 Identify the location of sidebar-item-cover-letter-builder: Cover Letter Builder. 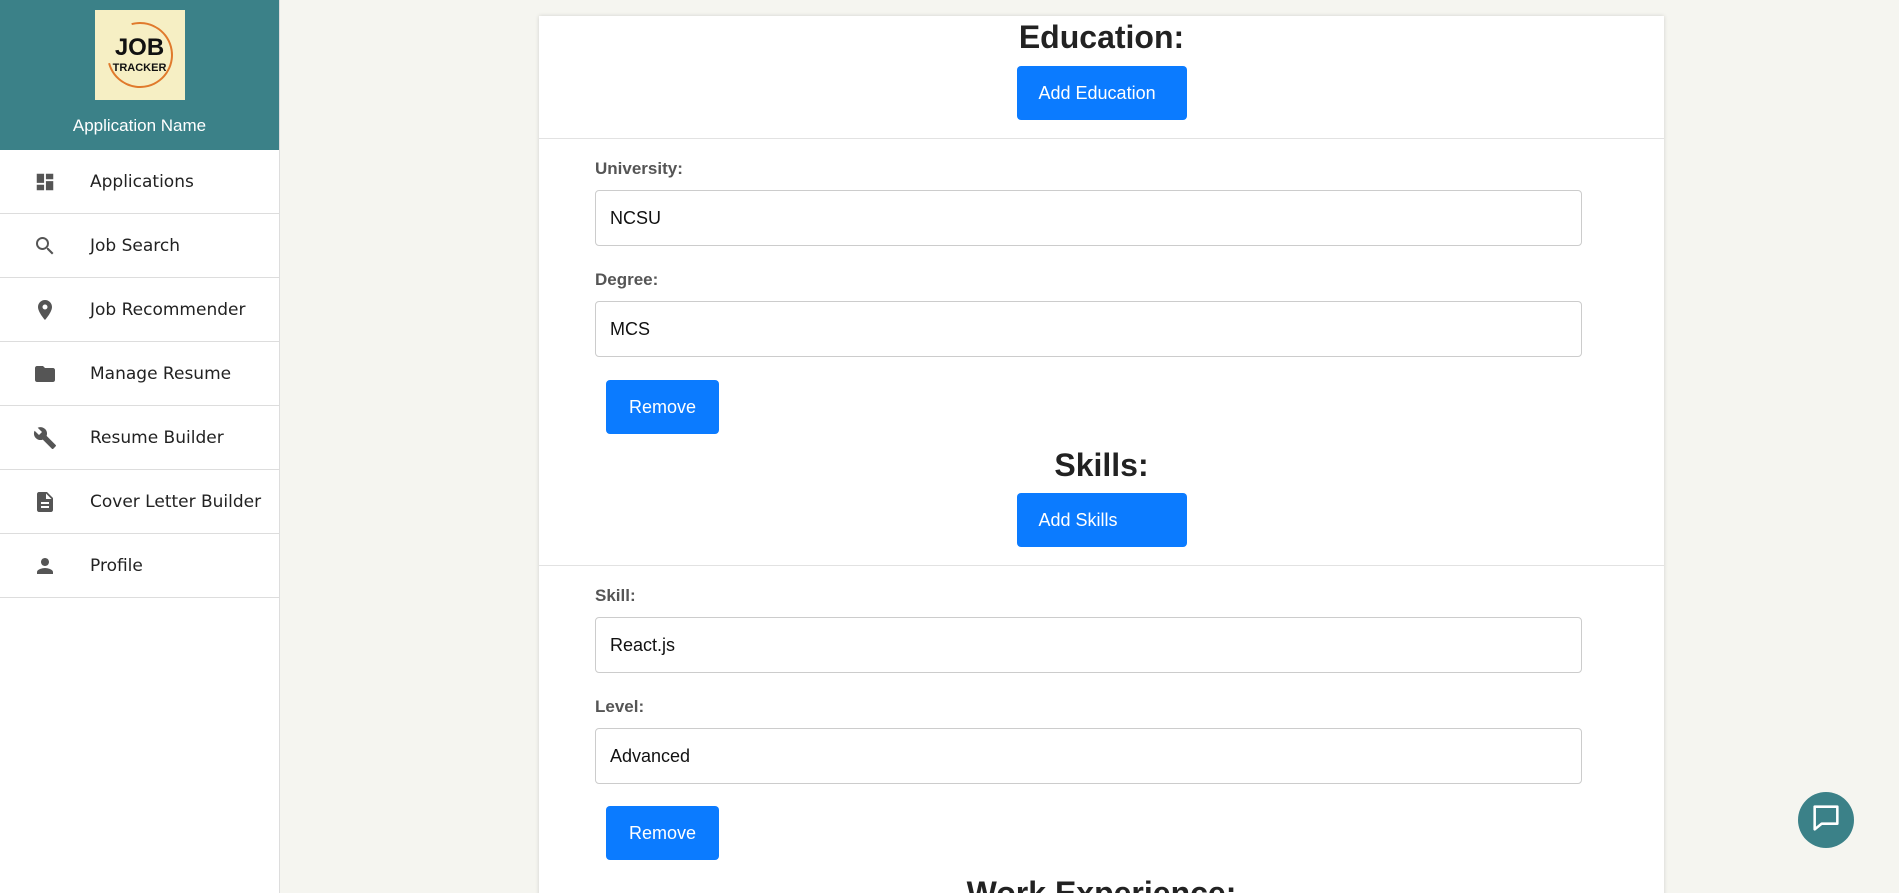
(139, 502).